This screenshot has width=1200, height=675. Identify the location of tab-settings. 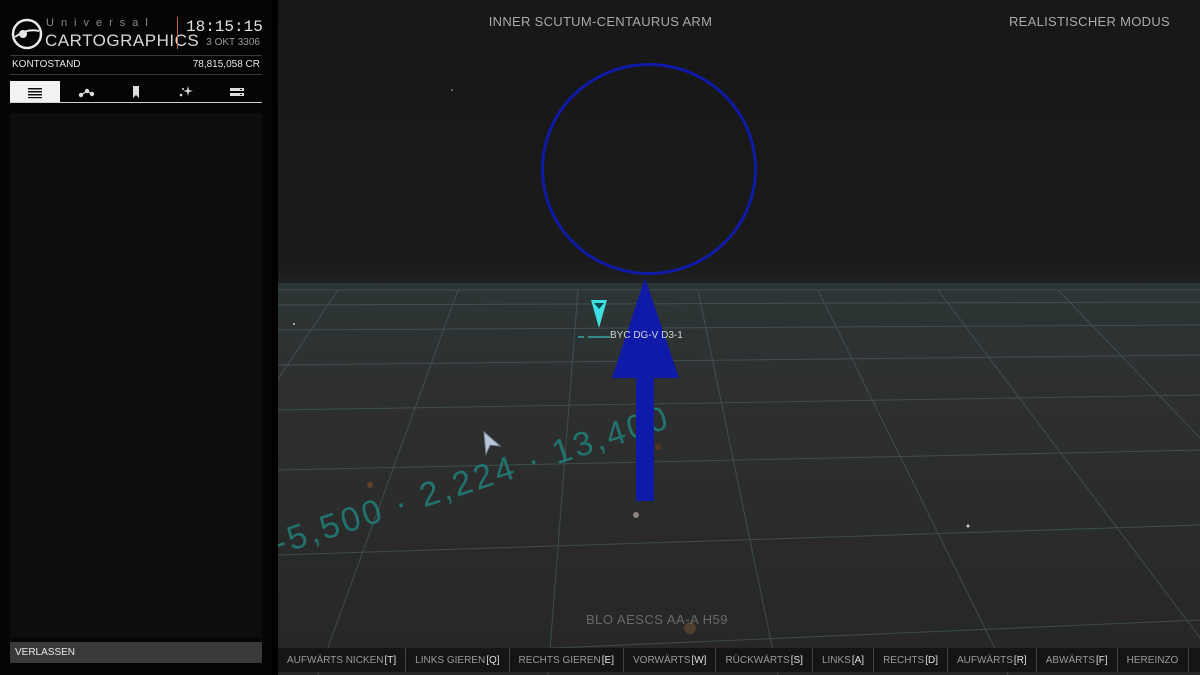
(237, 91).